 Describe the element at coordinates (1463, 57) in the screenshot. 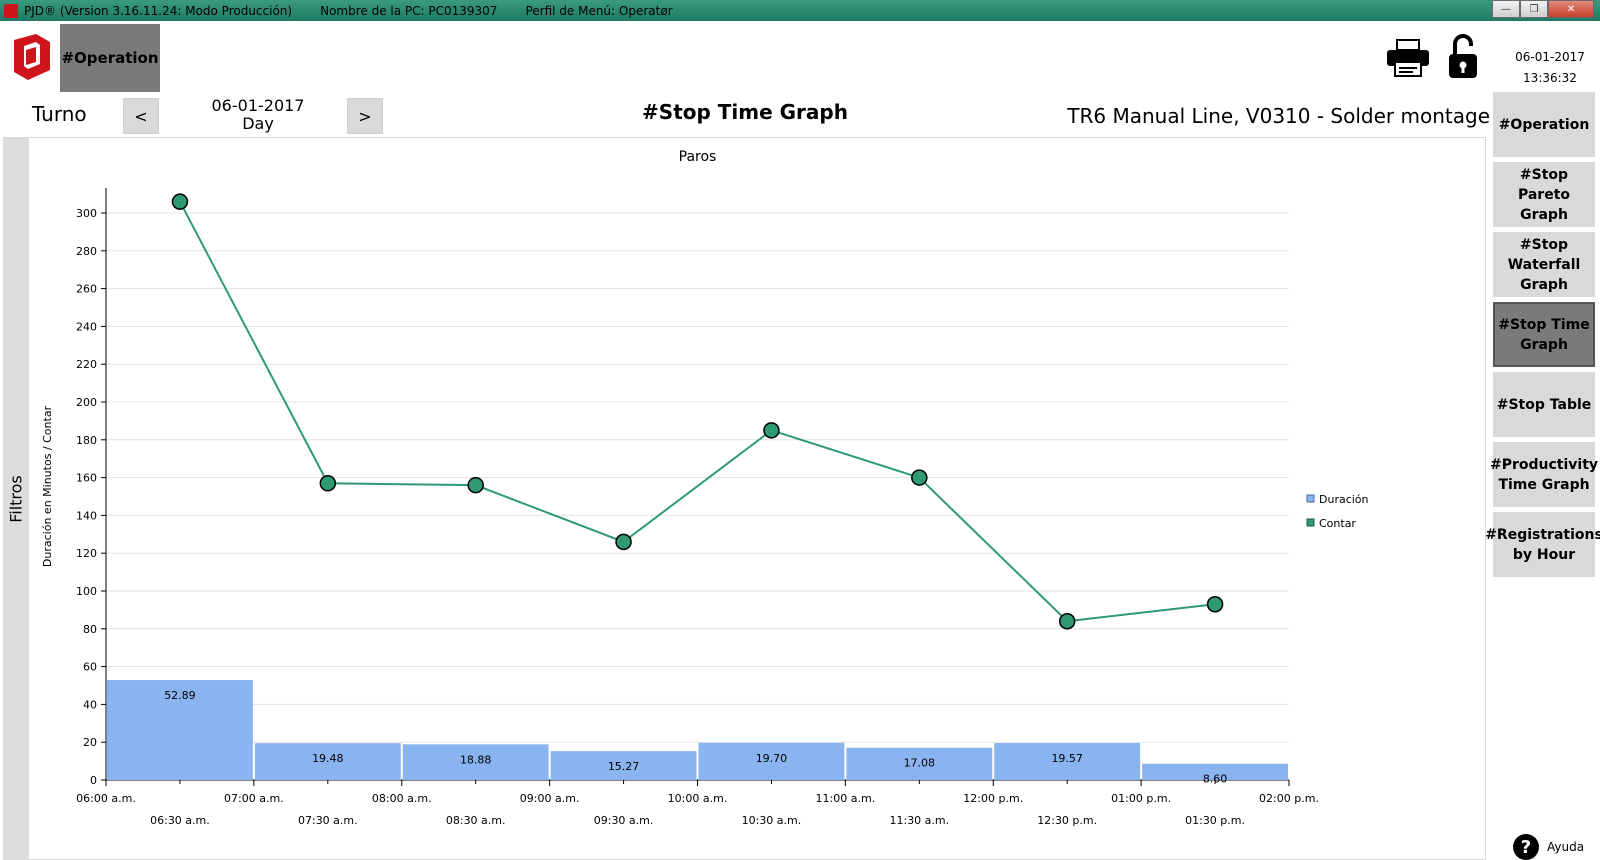

I see `unlock-icon` at that location.